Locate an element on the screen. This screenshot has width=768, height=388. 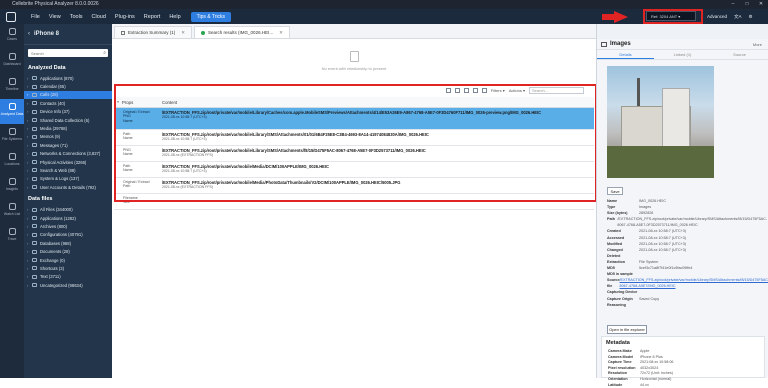
analyzed-item: › Calls (28) is located at coordinates (68, 95).